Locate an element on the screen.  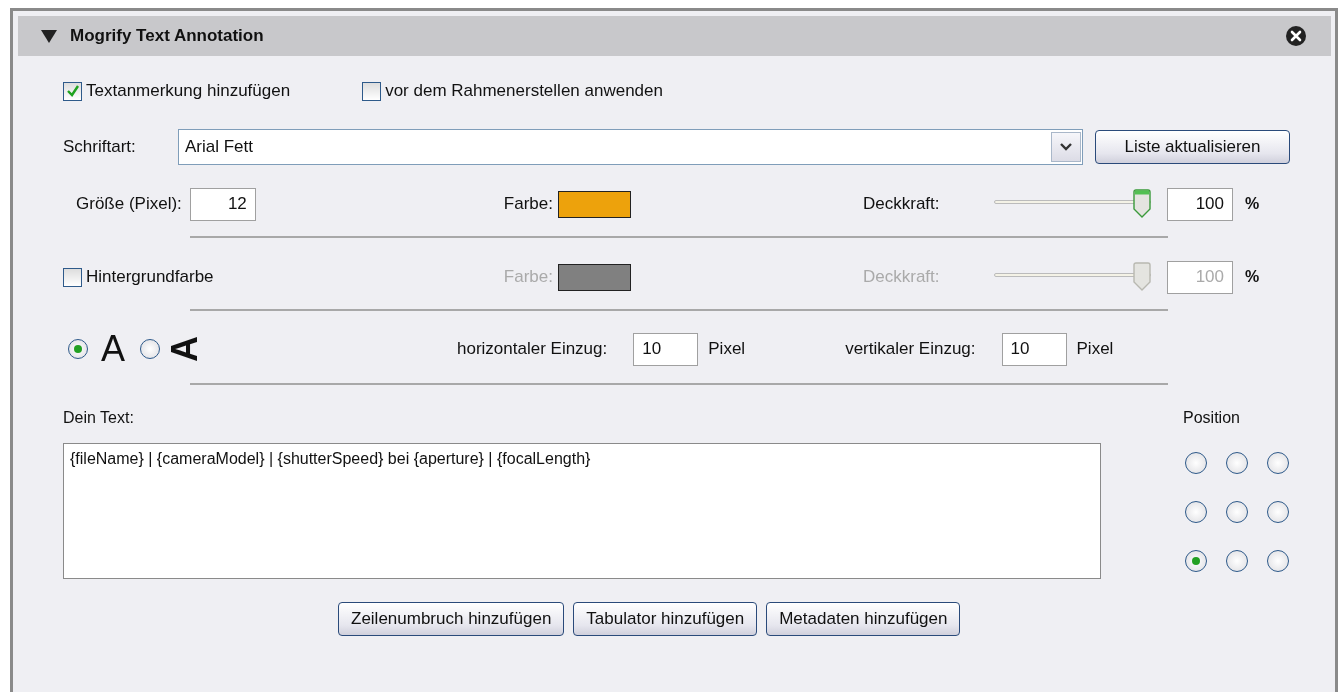
font-label: Schriftart: is located at coordinates (100, 147).